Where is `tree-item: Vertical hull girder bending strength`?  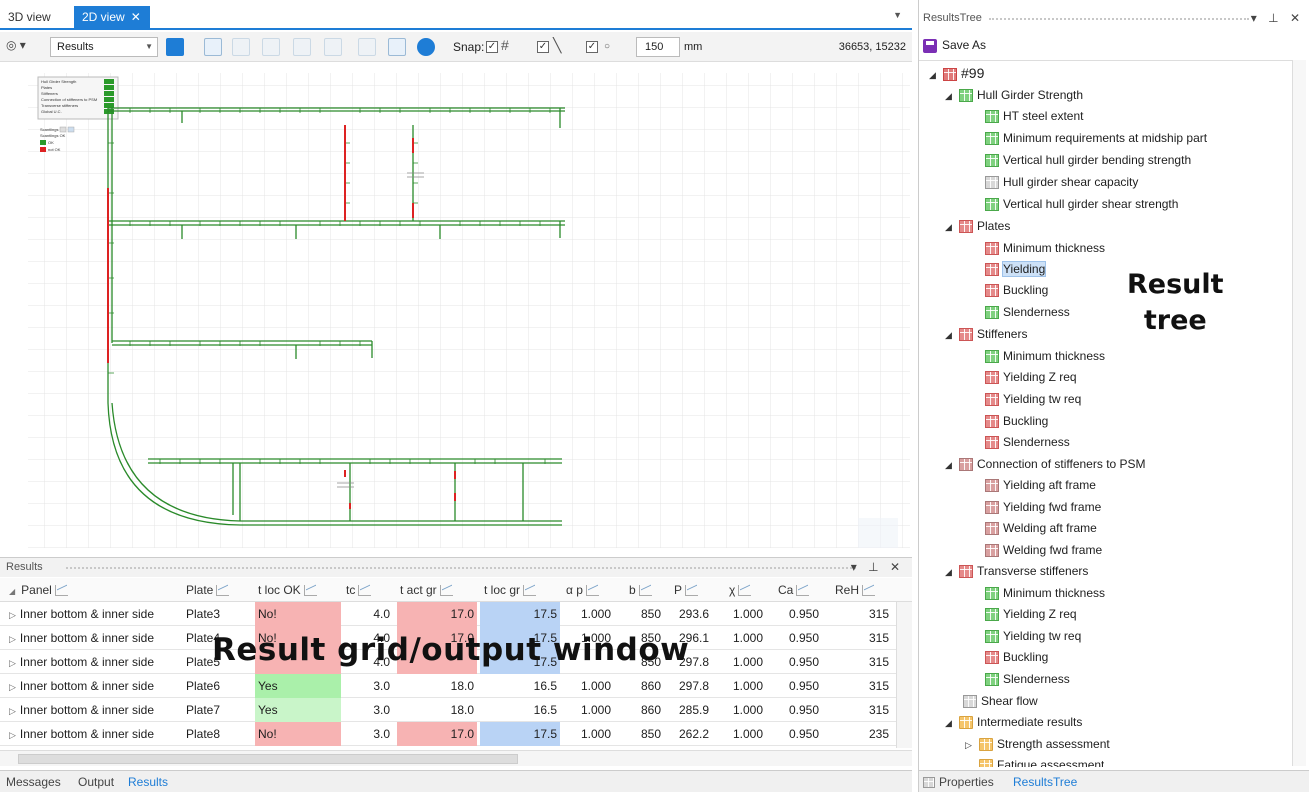 tree-item: Vertical hull girder bending strength is located at coordinates (1088, 160).